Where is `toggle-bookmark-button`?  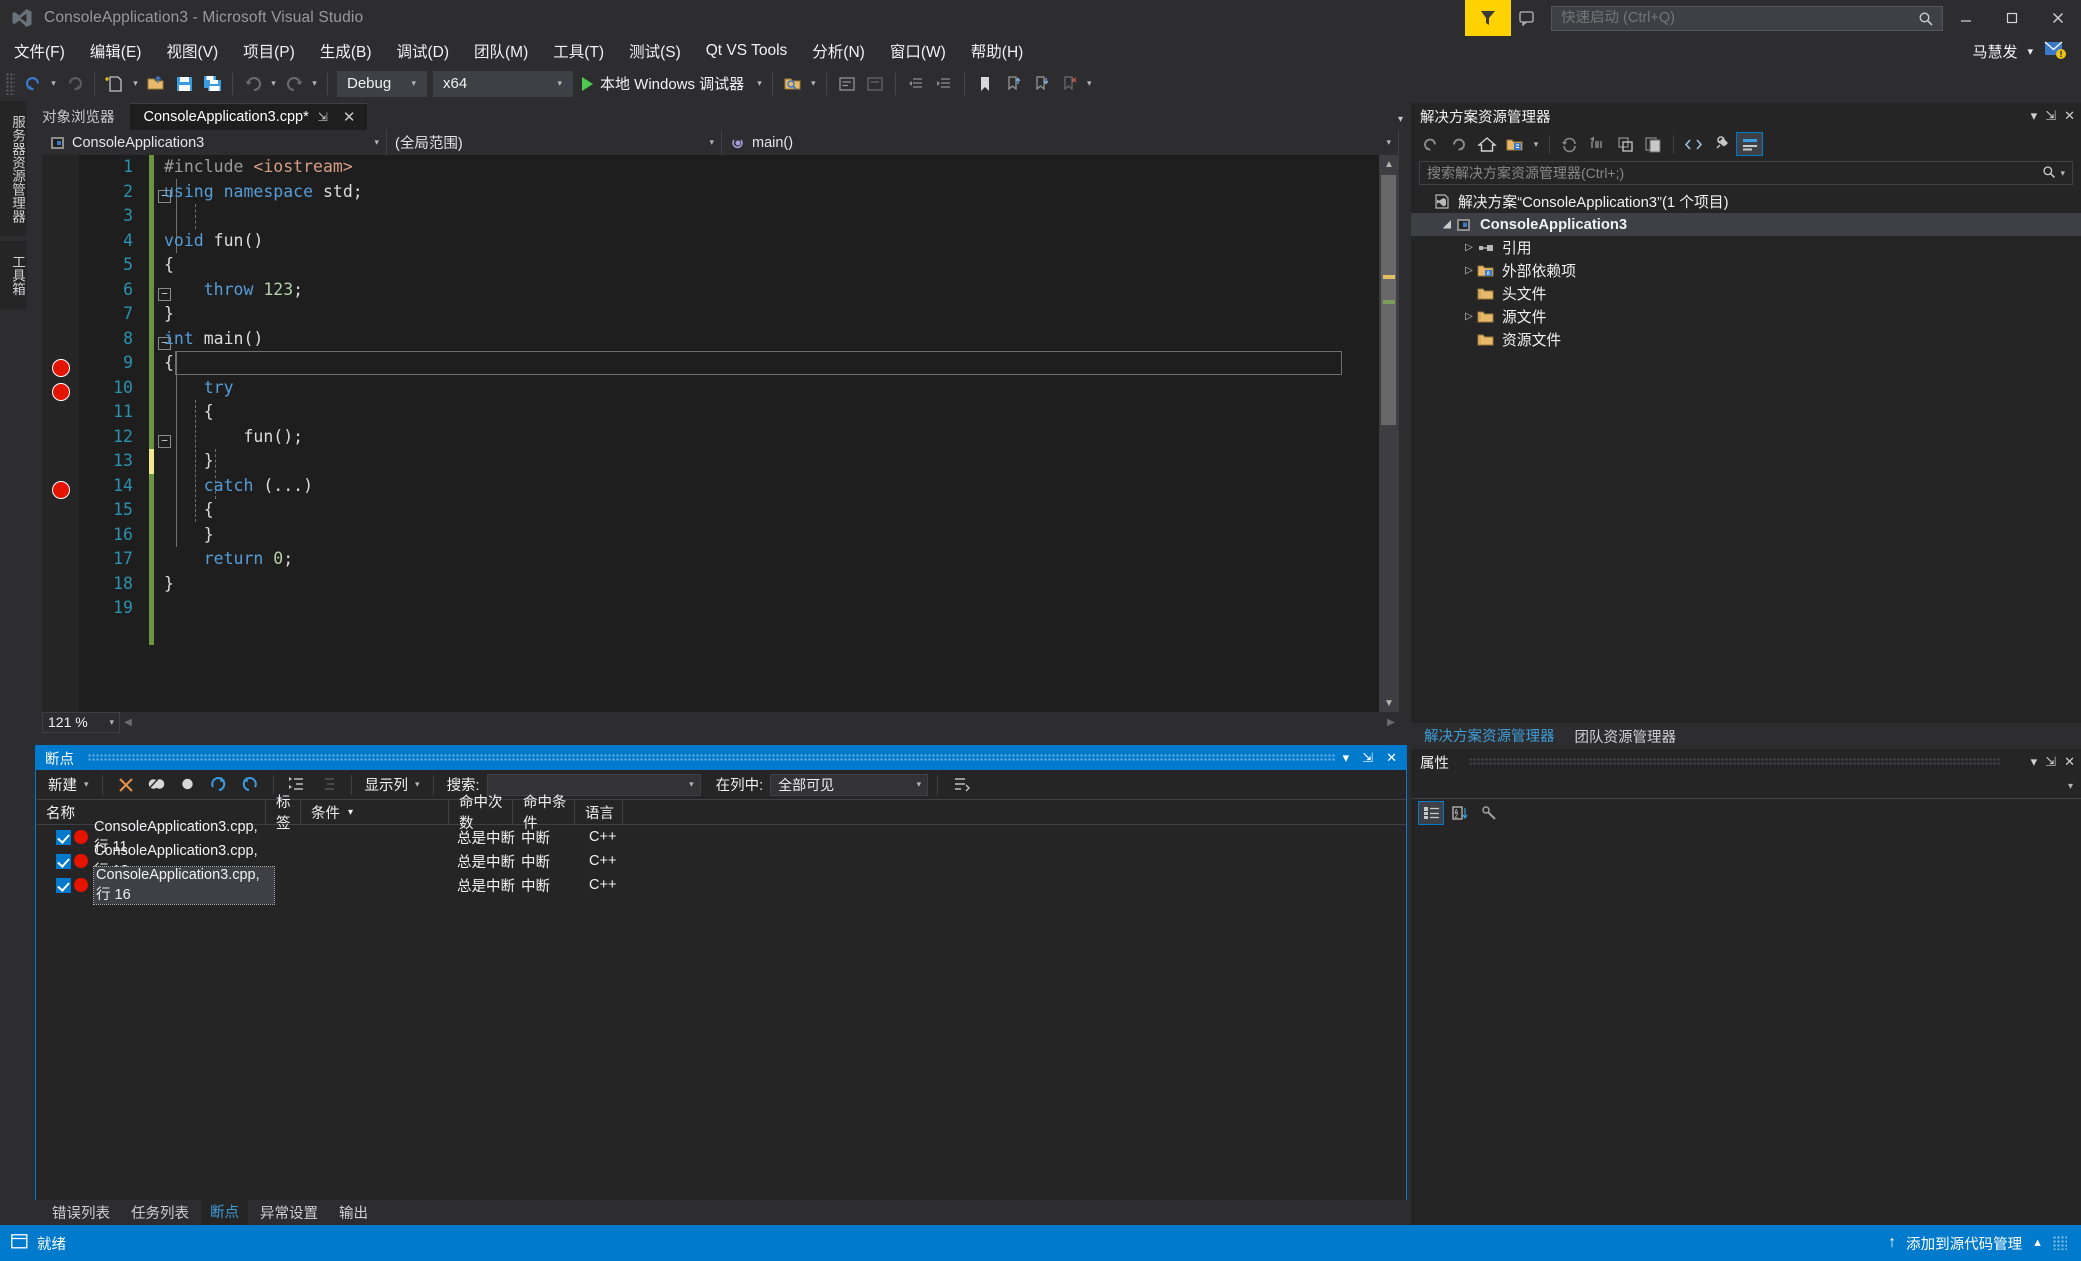
toggle-bookmark-button is located at coordinates (985, 84).